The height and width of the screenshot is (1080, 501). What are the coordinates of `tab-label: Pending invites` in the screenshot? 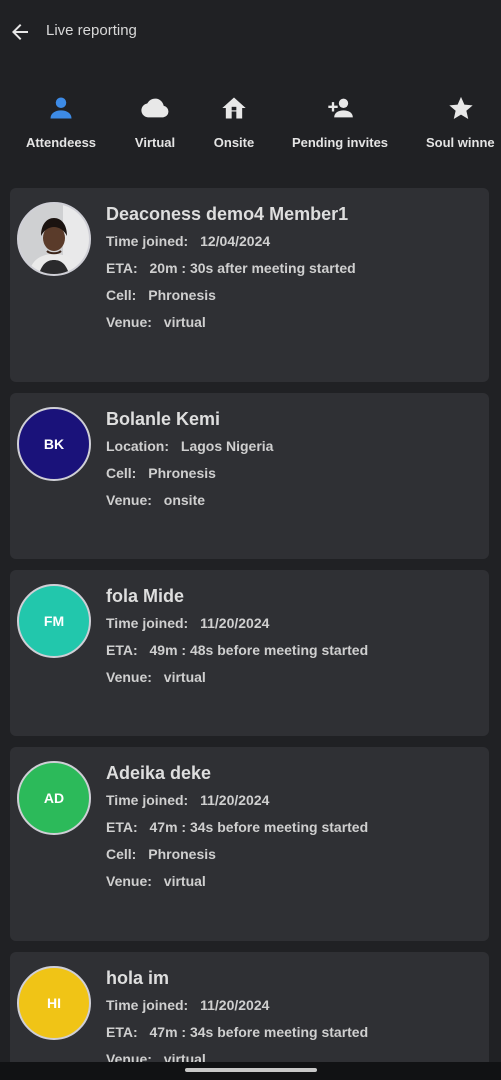 It's located at (340, 142).